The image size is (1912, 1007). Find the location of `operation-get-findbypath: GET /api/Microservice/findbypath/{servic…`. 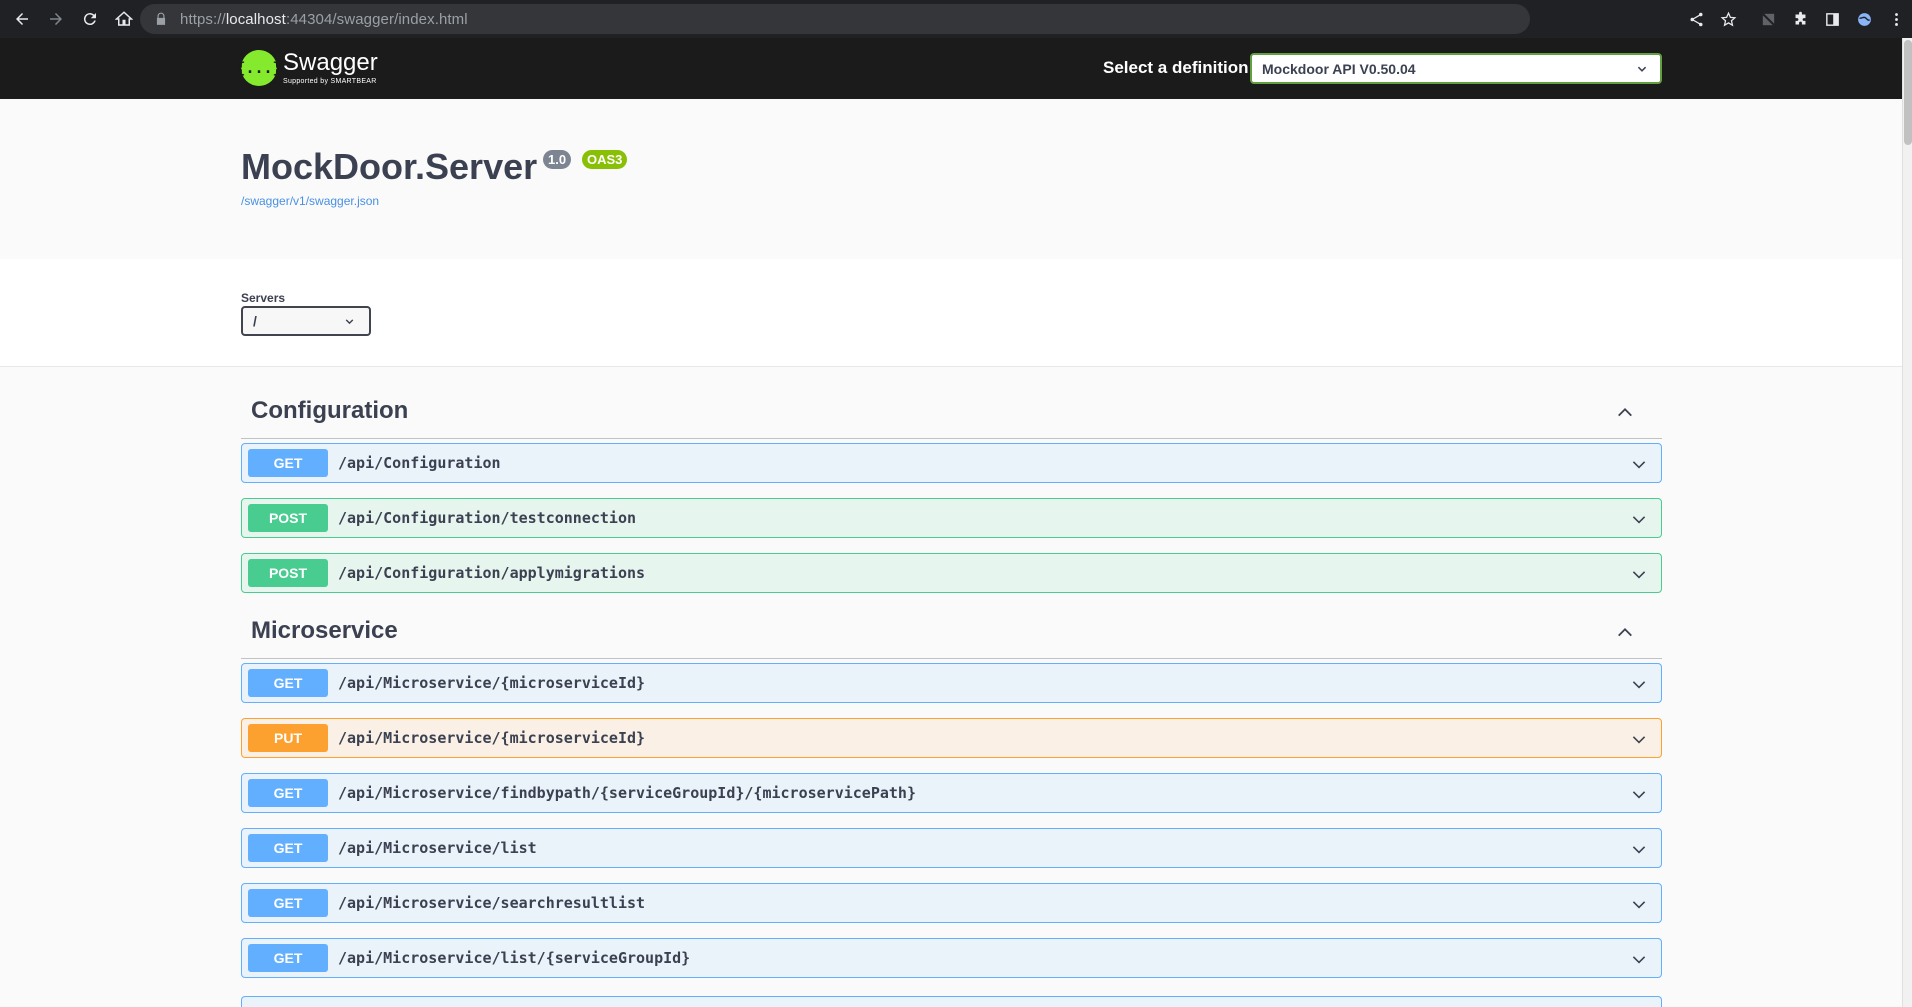

operation-get-findbypath: GET /api/Microservice/findbypath/{servic… is located at coordinates (951, 793).